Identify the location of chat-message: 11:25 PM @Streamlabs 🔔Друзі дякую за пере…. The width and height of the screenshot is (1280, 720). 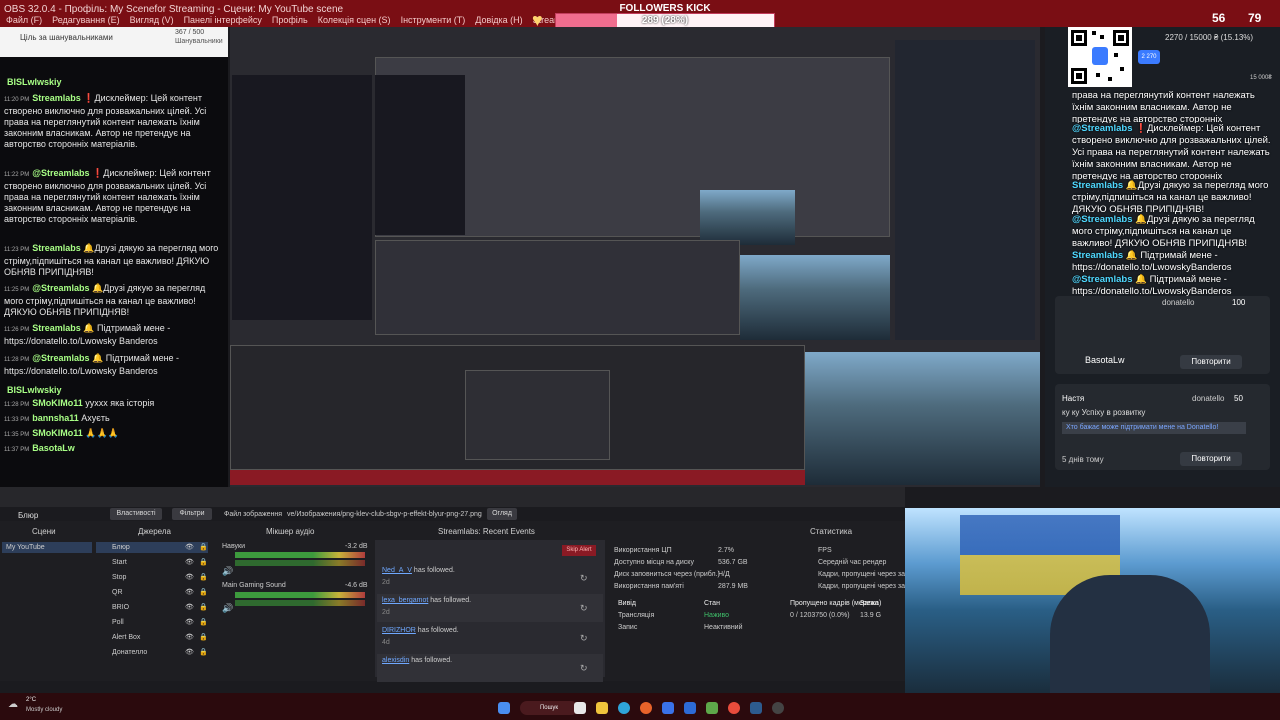
(114, 300).